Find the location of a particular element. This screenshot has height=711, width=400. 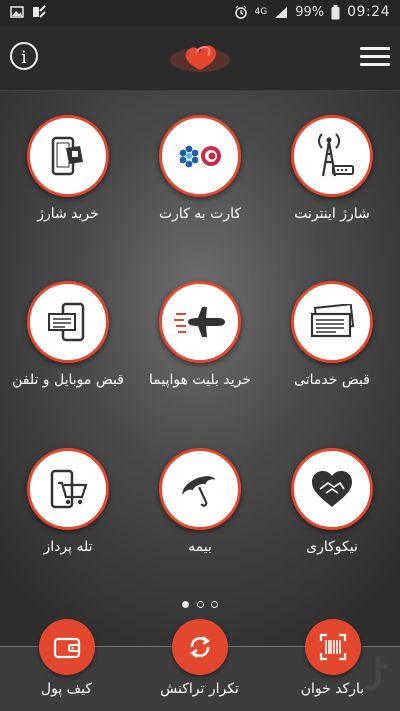

image-icon is located at coordinates (17, 12).